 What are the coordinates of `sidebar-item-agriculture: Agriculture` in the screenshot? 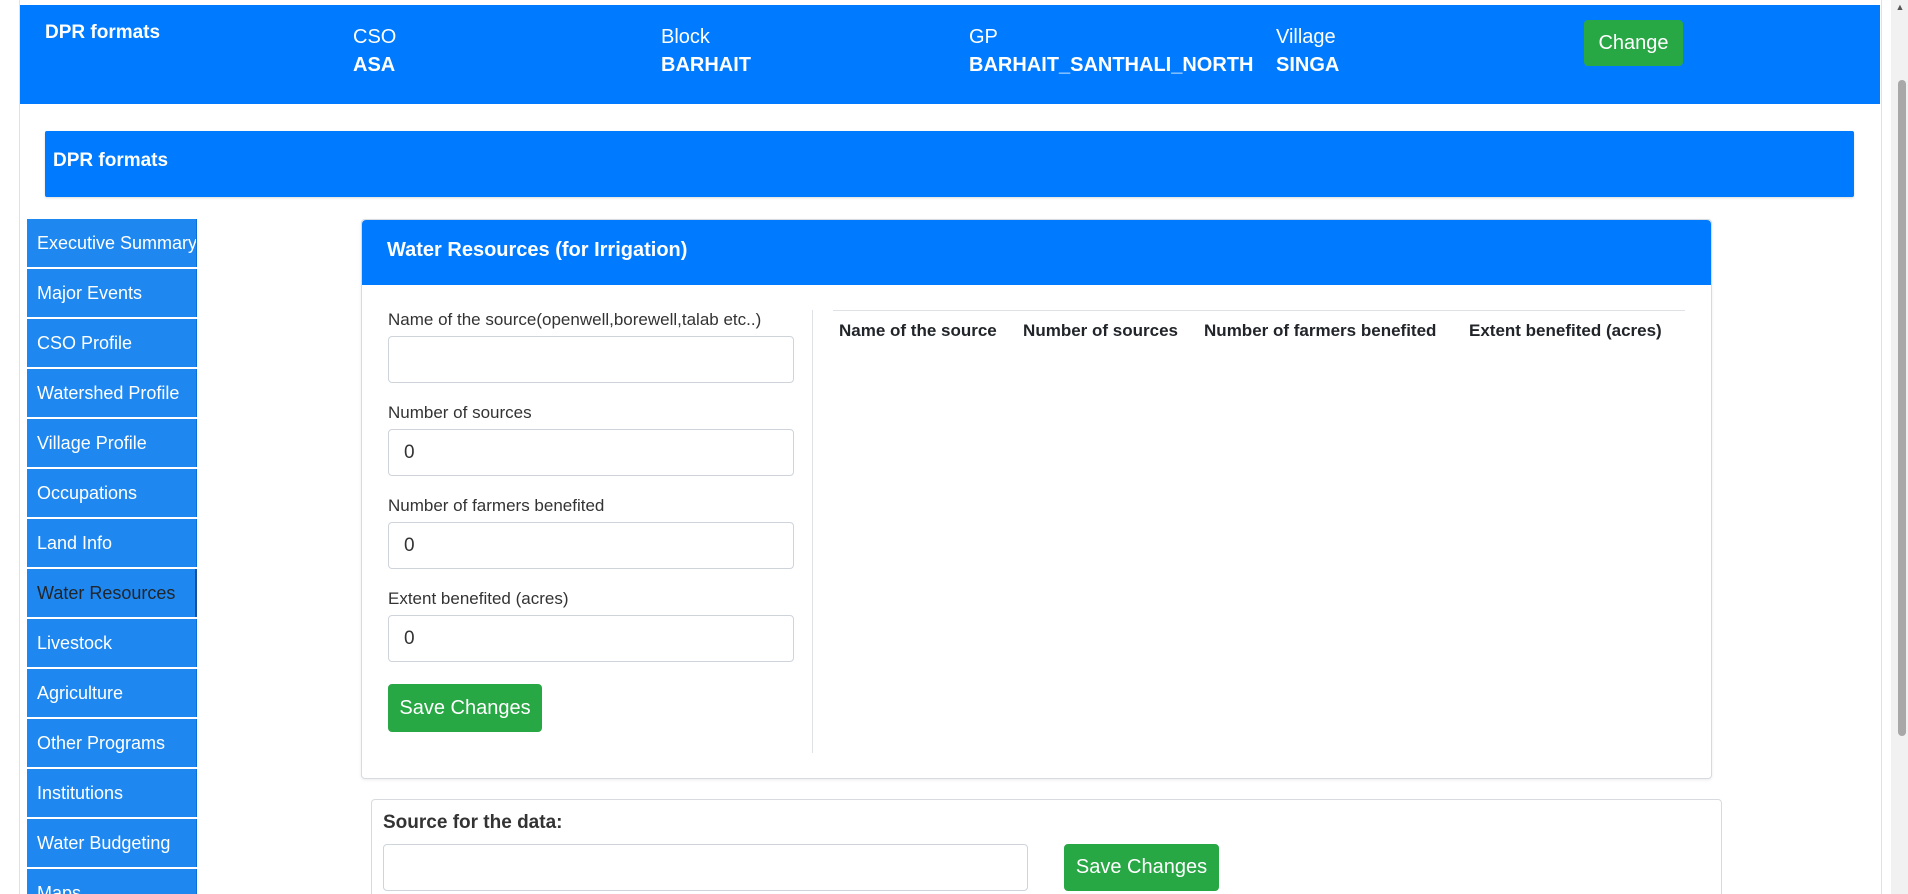 It's located at (112, 693).